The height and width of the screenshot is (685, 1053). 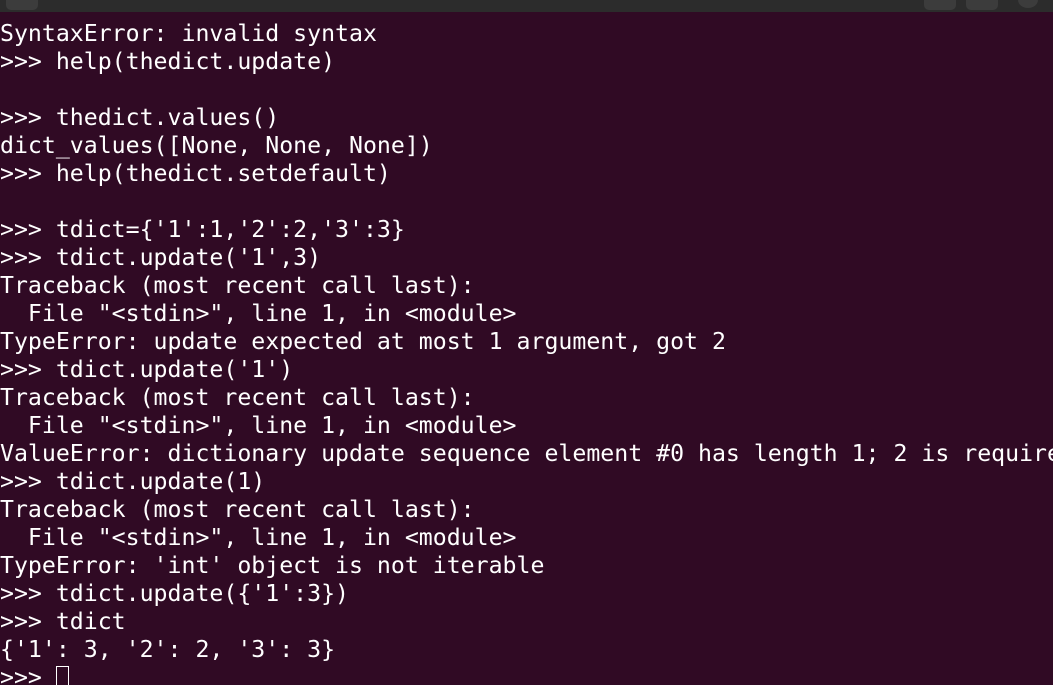 I want to click on title-bar, so click(x=526, y=6).